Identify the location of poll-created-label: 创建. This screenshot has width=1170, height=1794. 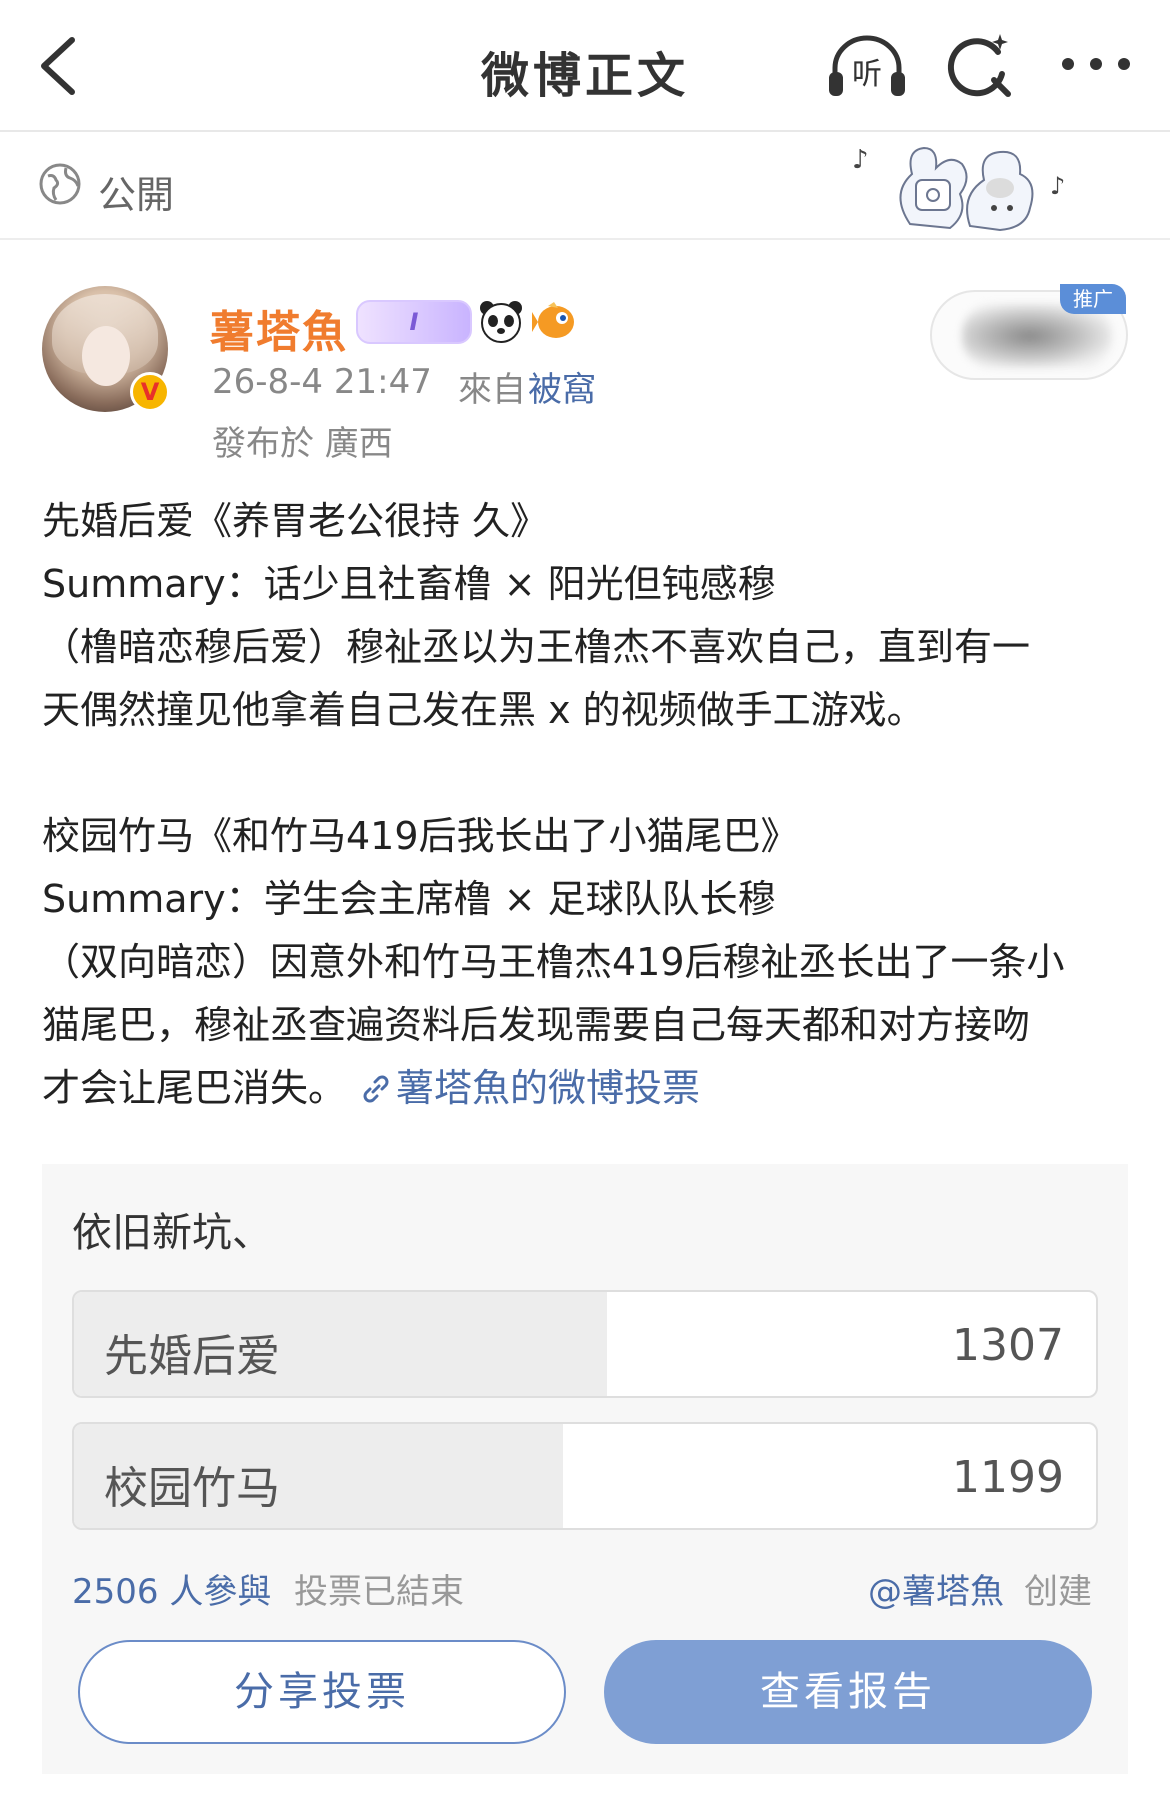
(1058, 1592).